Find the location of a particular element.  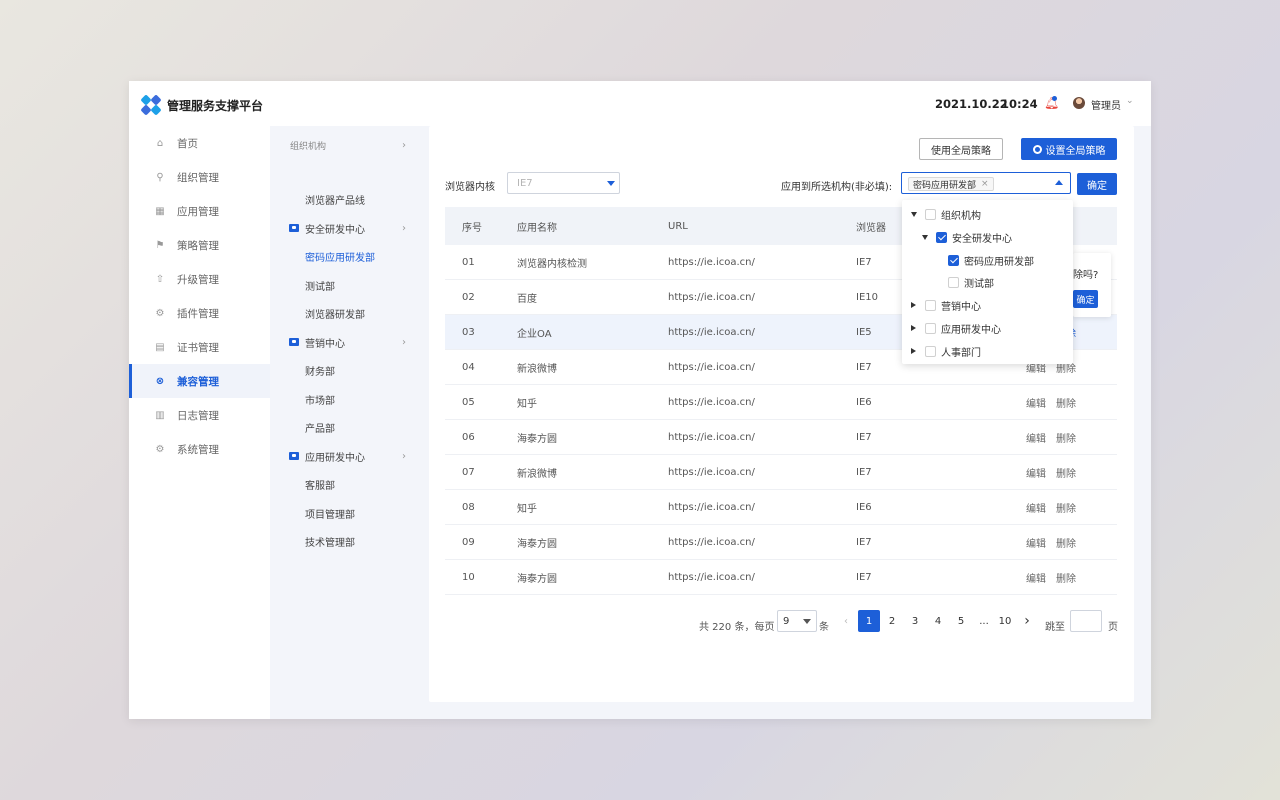

caret-up-icon is located at coordinates (1059, 182).